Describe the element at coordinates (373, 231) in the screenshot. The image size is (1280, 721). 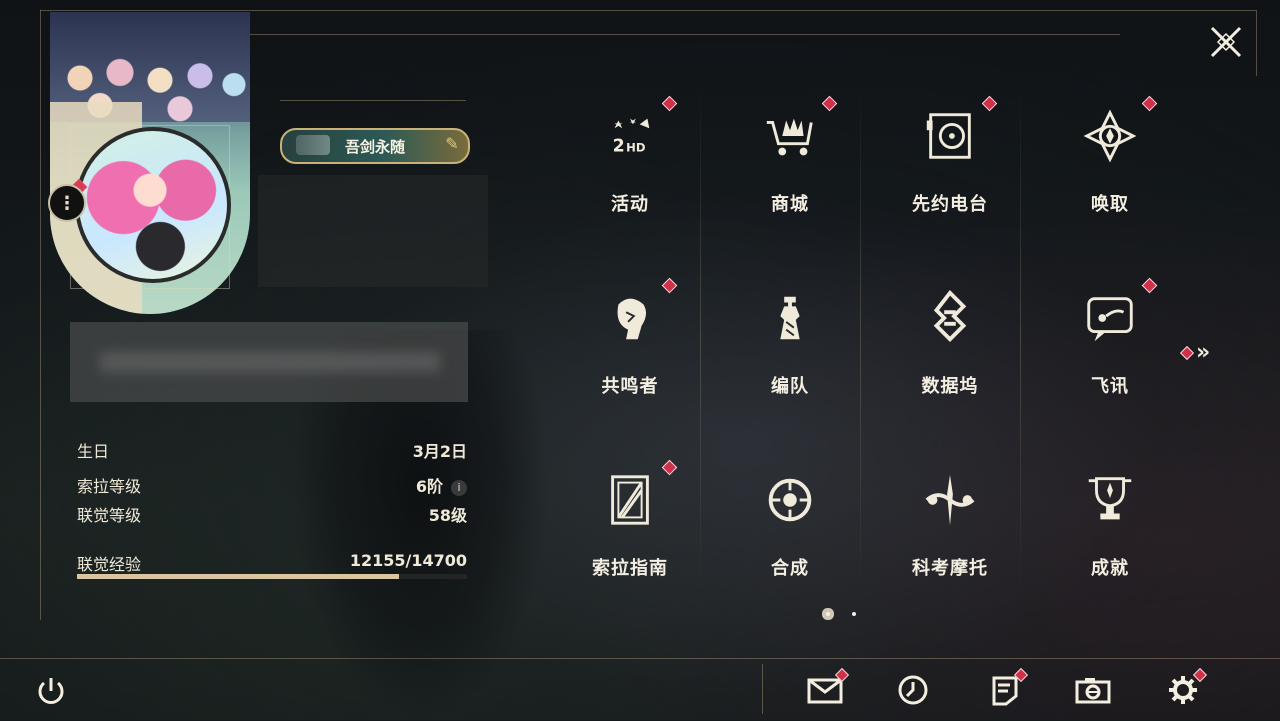
I see `blurred-name-area` at that location.